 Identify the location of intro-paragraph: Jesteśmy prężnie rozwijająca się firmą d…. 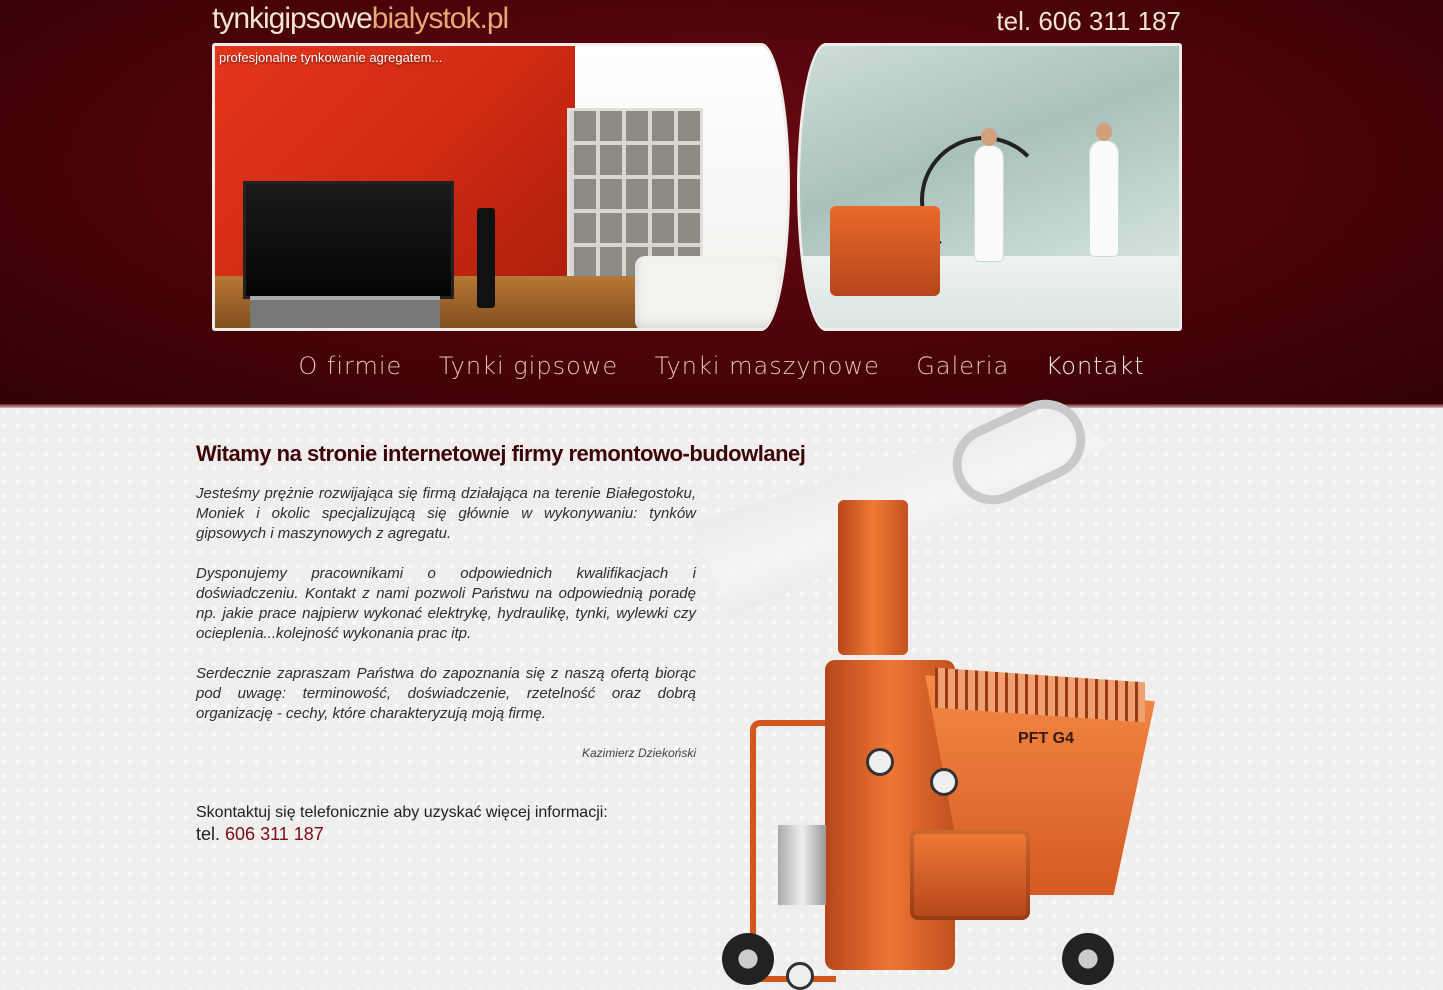
(446, 513).